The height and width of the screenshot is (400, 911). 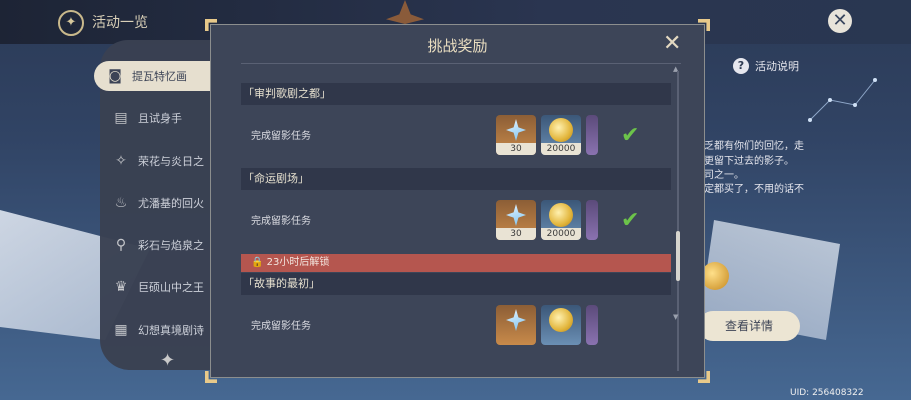 I want to click on description-line: 司之一。, so click(x=724, y=175).